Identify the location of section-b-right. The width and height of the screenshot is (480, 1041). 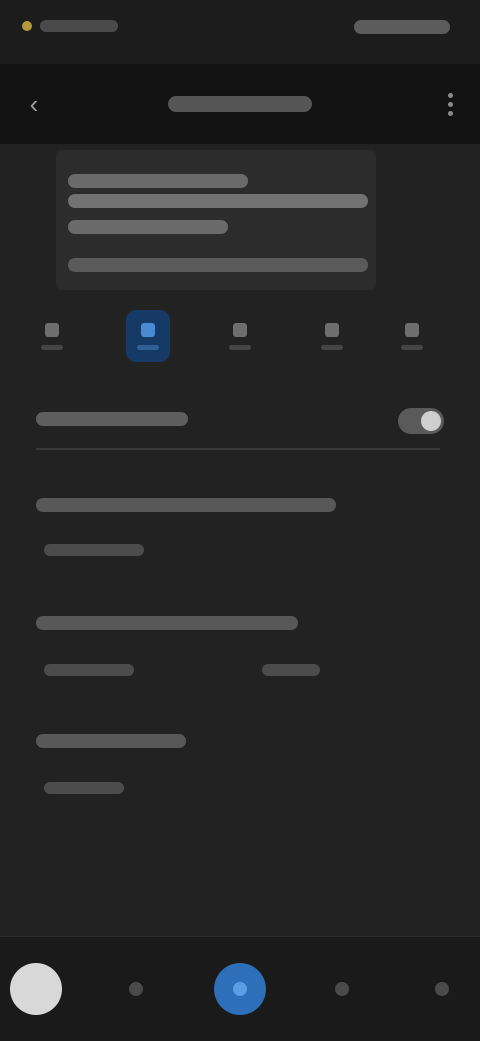
(298, 670).